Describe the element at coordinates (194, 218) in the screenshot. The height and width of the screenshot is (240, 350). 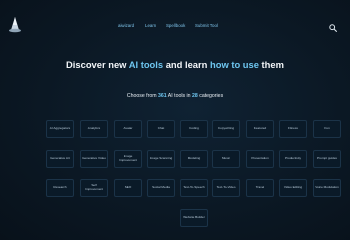
I see `category-card: Website Builder` at that location.